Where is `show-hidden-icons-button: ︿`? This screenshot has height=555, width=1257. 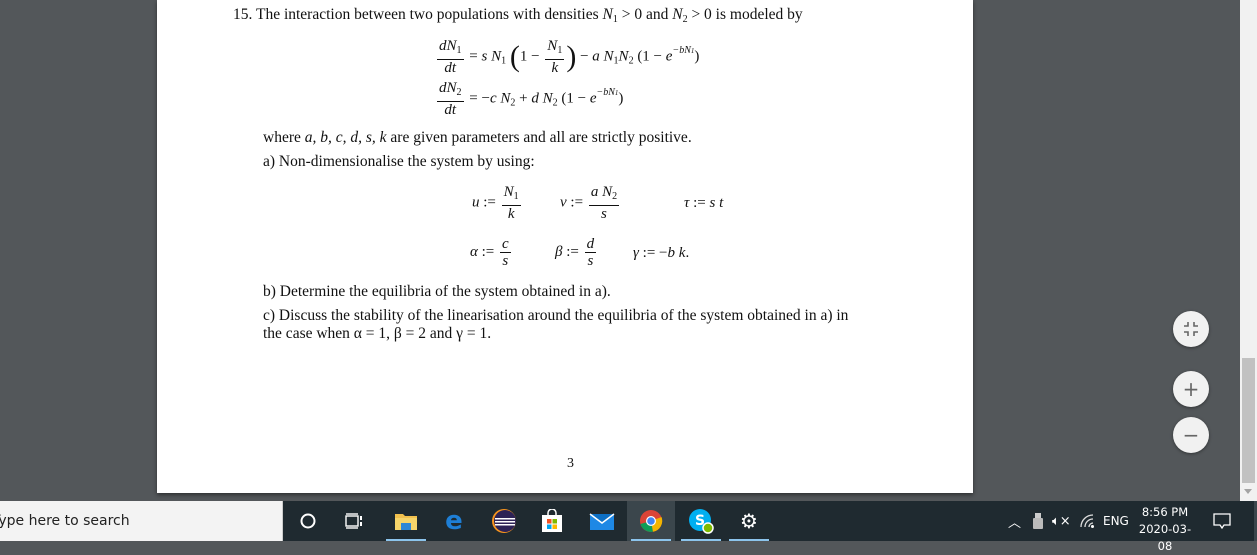
show-hidden-icons-button: ︿ is located at coordinates (1014, 521).